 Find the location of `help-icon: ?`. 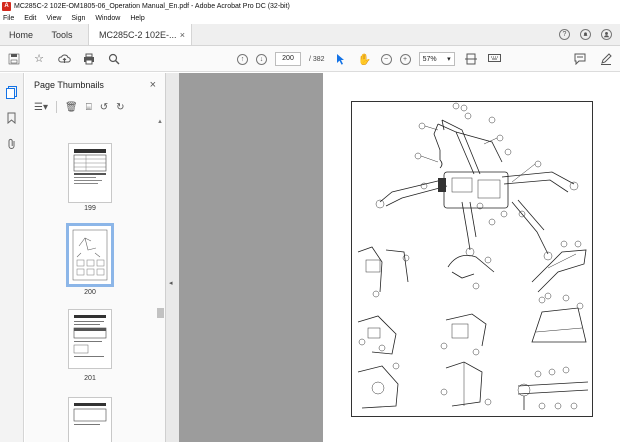

help-icon: ? is located at coordinates (564, 34).